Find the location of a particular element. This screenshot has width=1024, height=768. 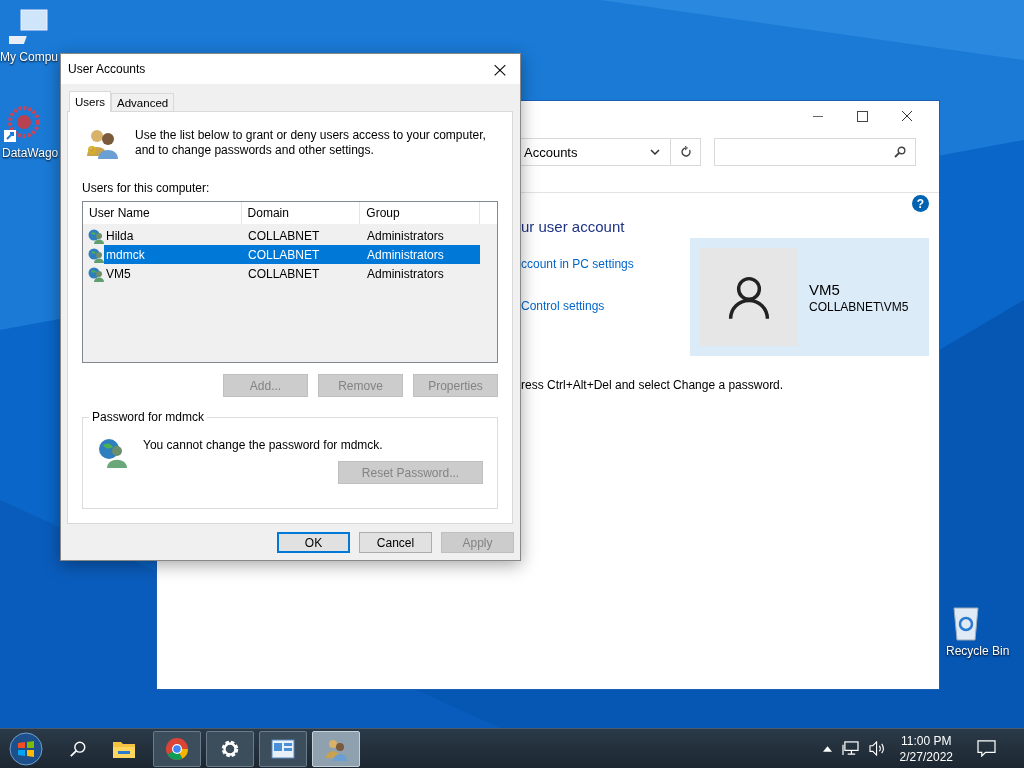

group-title: Password for mdmck is located at coordinates (148, 417).